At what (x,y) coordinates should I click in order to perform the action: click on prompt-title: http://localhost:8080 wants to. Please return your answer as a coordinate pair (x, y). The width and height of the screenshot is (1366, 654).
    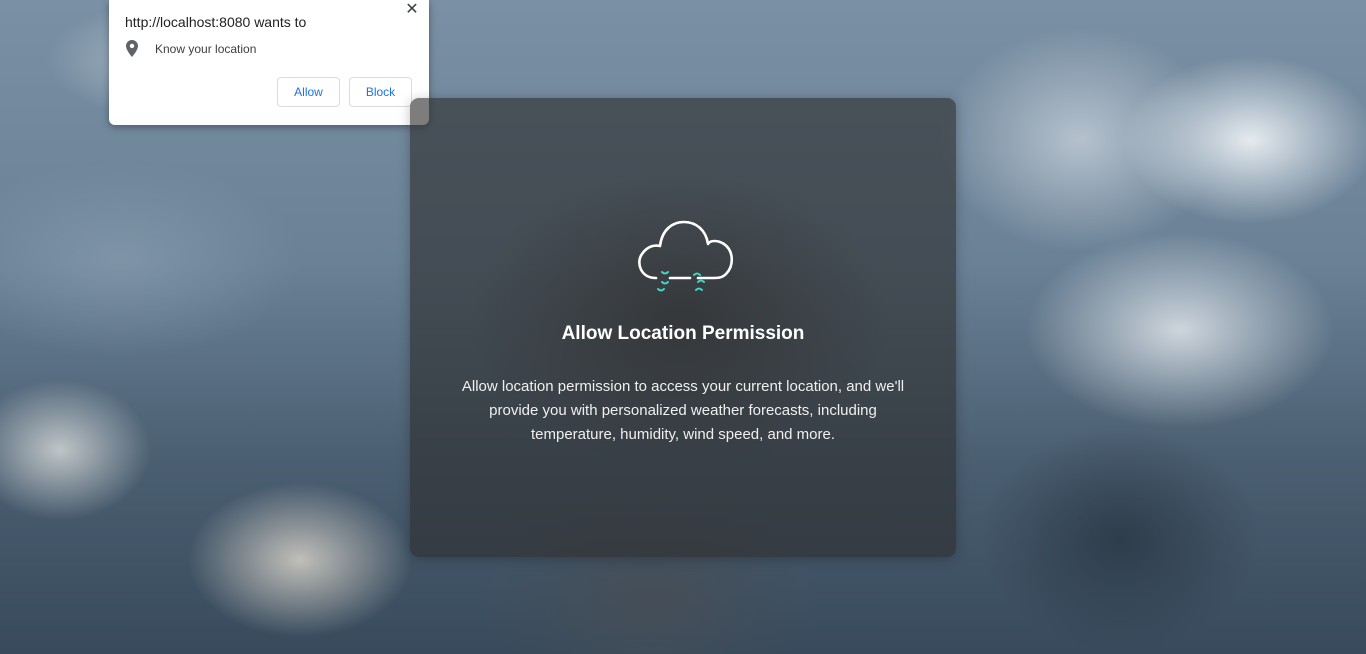
    Looking at the image, I should click on (216, 22).